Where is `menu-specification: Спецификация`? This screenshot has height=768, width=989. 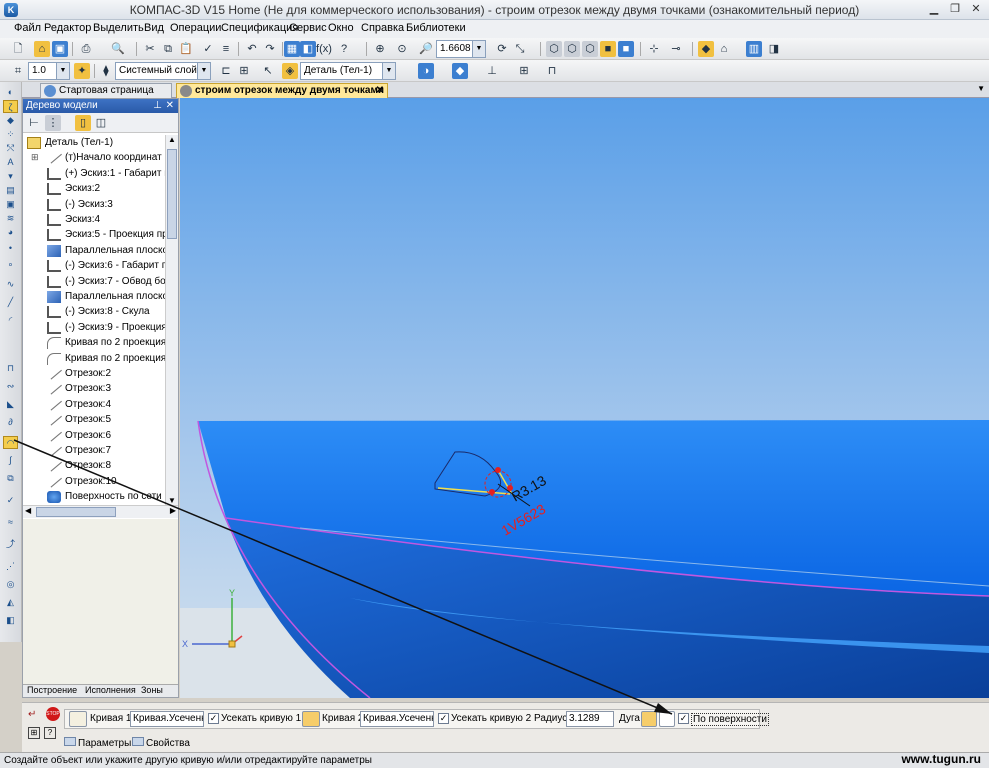
menu-specification: Спецификация is located at coordinates (259, 28).